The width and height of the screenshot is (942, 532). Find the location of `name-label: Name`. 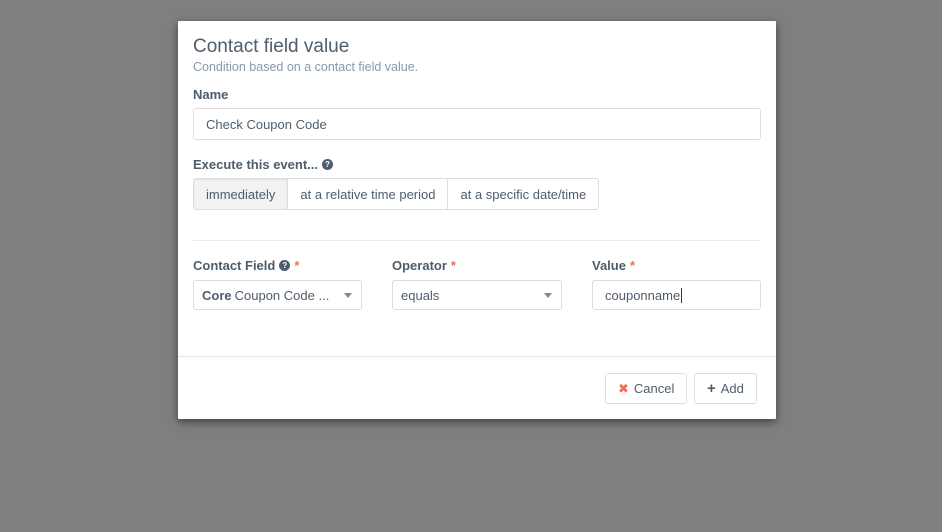

name-label: Name is located at coordinates (210, 94).